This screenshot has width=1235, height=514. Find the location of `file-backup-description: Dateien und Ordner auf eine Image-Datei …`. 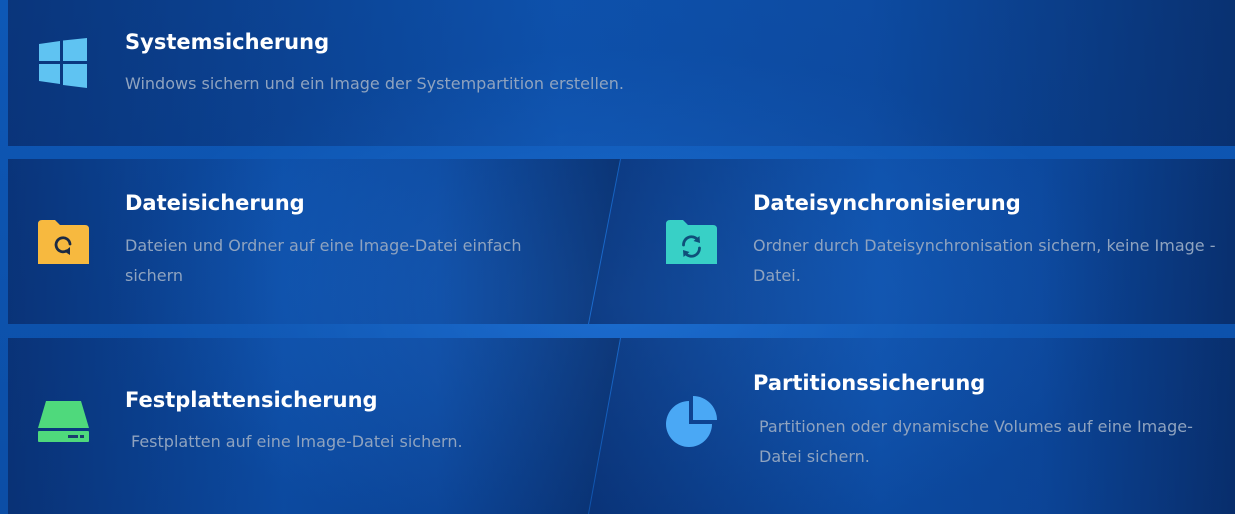

file-backup-description: Dateien und Ordner auf eine Image-Datei … is located at coordinates (323, 260).